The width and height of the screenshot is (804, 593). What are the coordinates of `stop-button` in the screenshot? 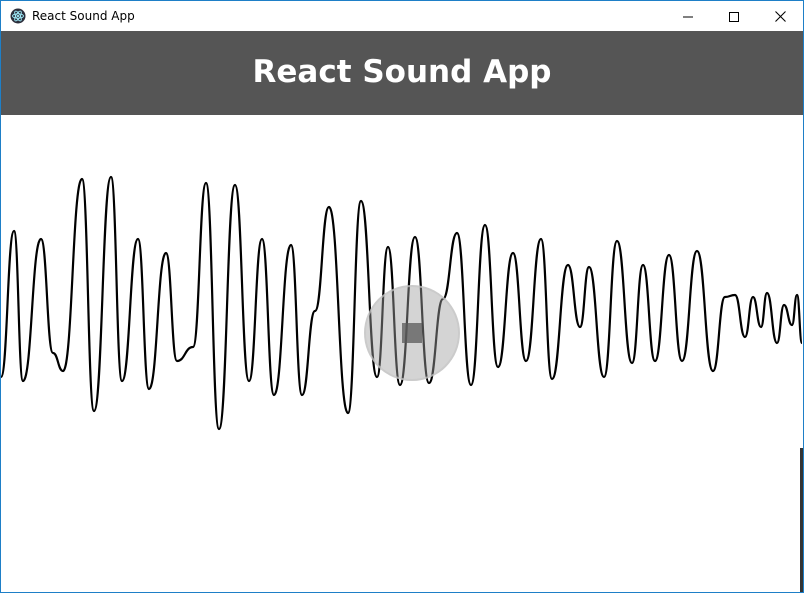 It's located at (412, 333).